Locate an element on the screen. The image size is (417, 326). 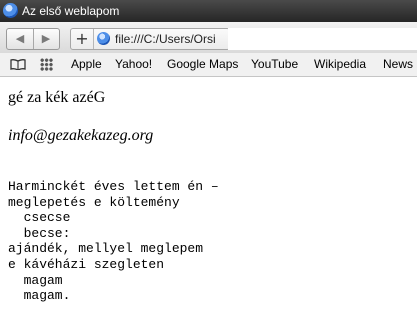
navigation-buttons: ◀ ▶ is located at coordinates (33, 39).